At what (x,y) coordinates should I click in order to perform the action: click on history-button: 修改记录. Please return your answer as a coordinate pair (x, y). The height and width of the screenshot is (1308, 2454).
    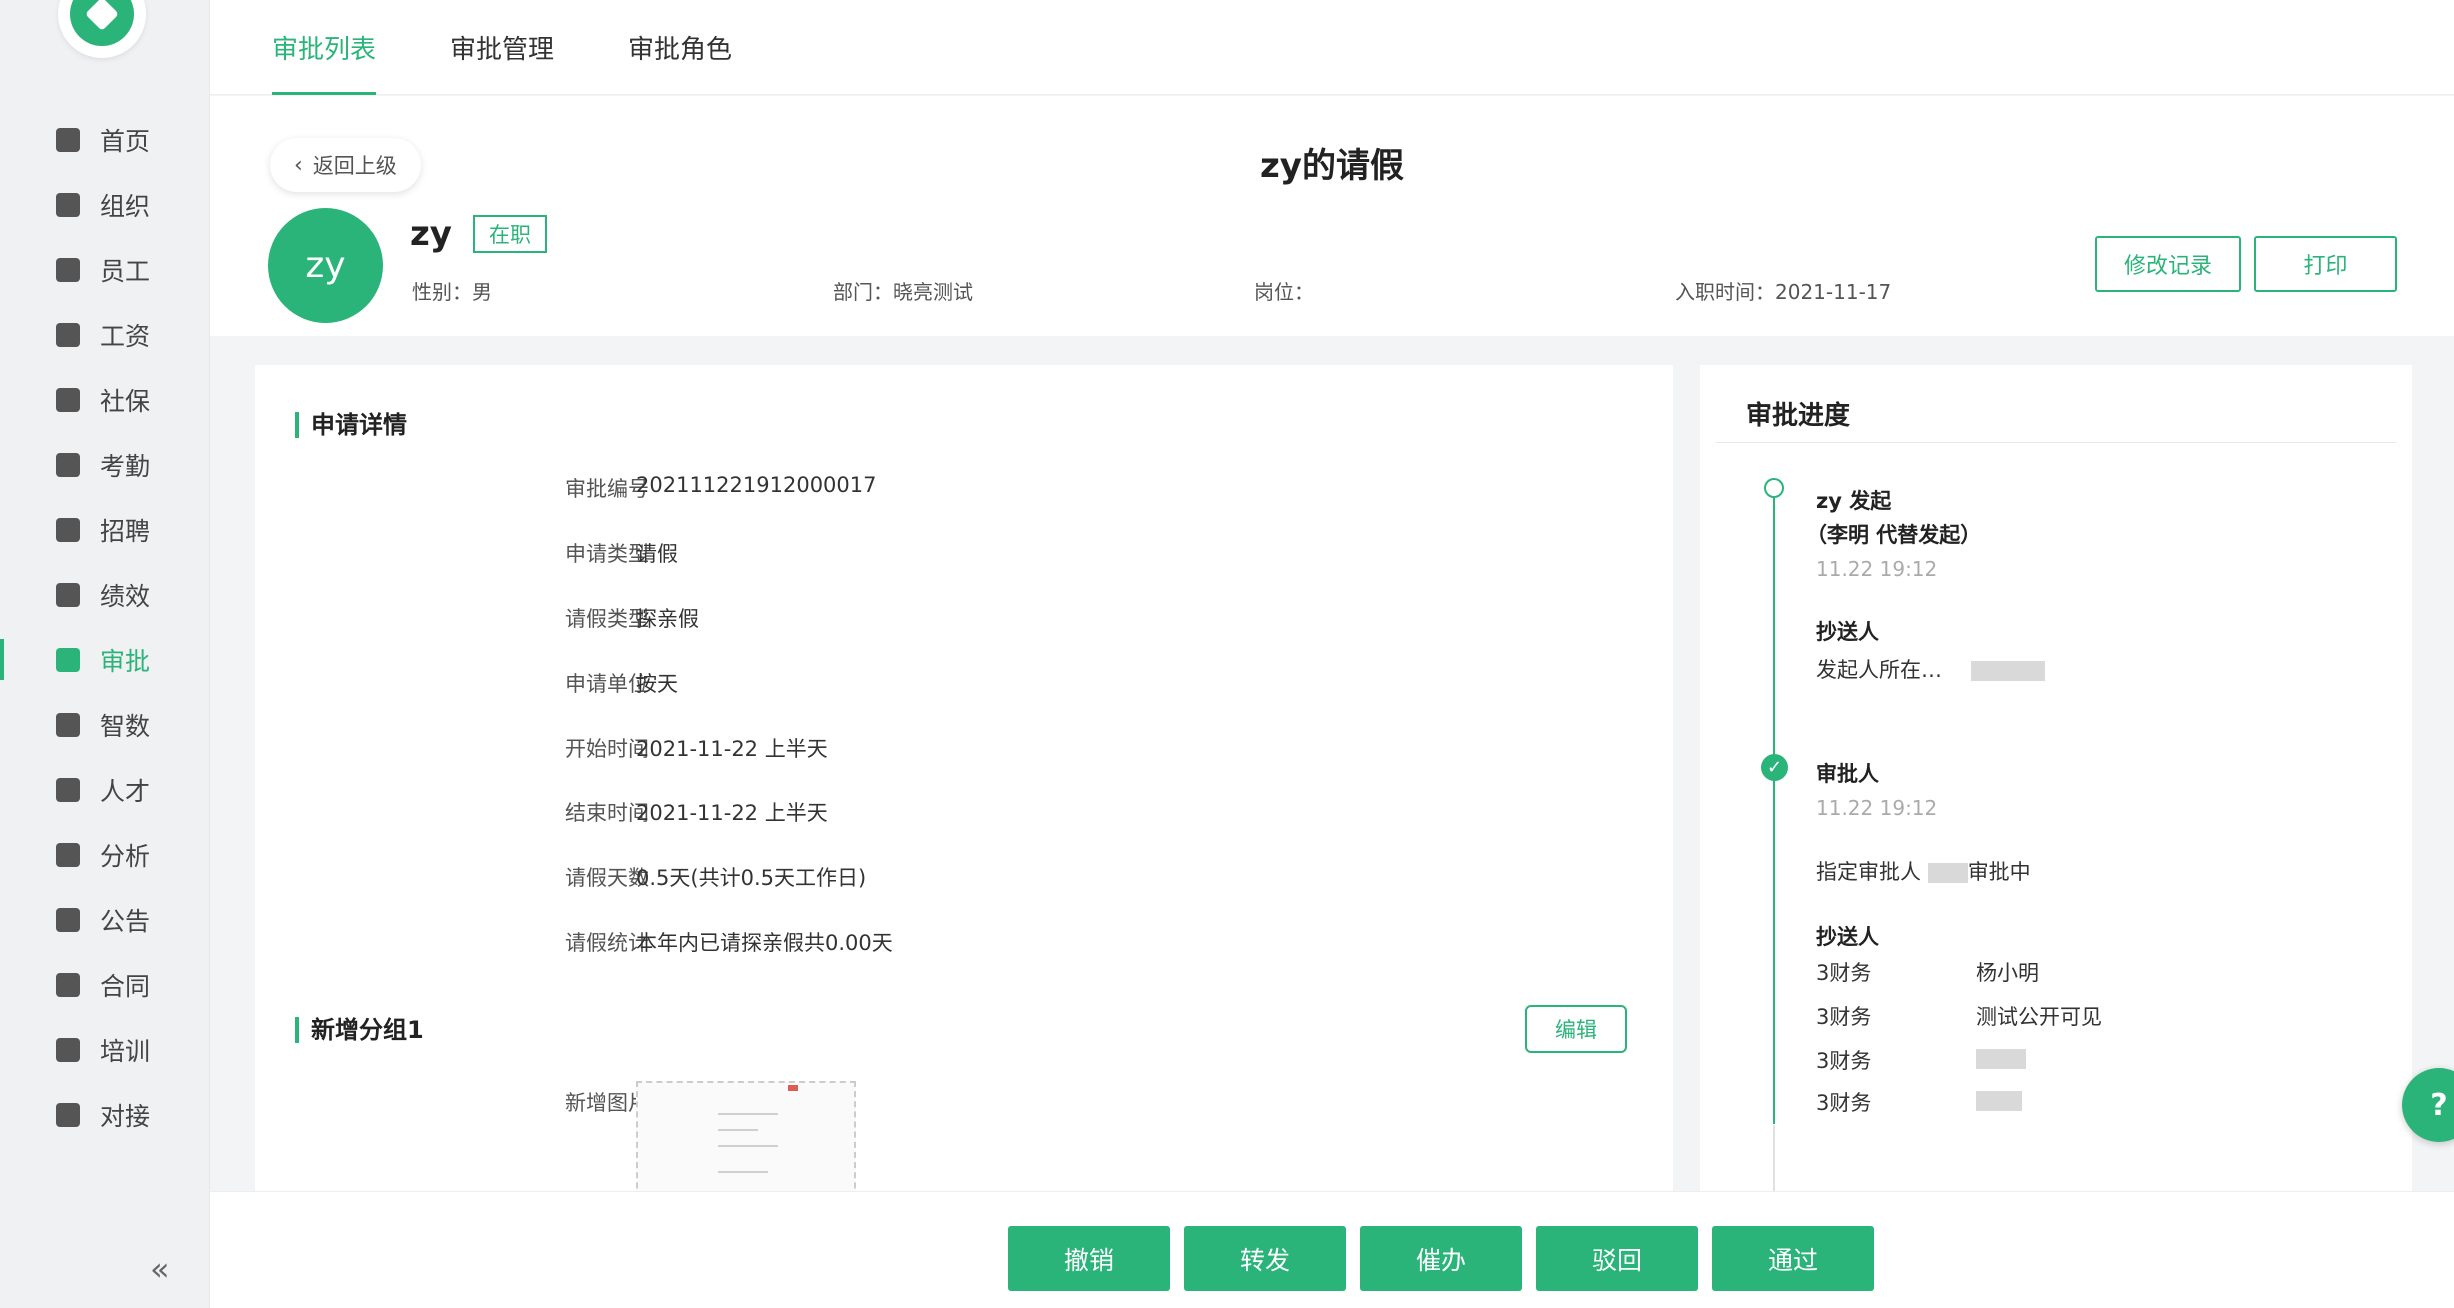
    Looking at the image, I should click on (2168, 264).